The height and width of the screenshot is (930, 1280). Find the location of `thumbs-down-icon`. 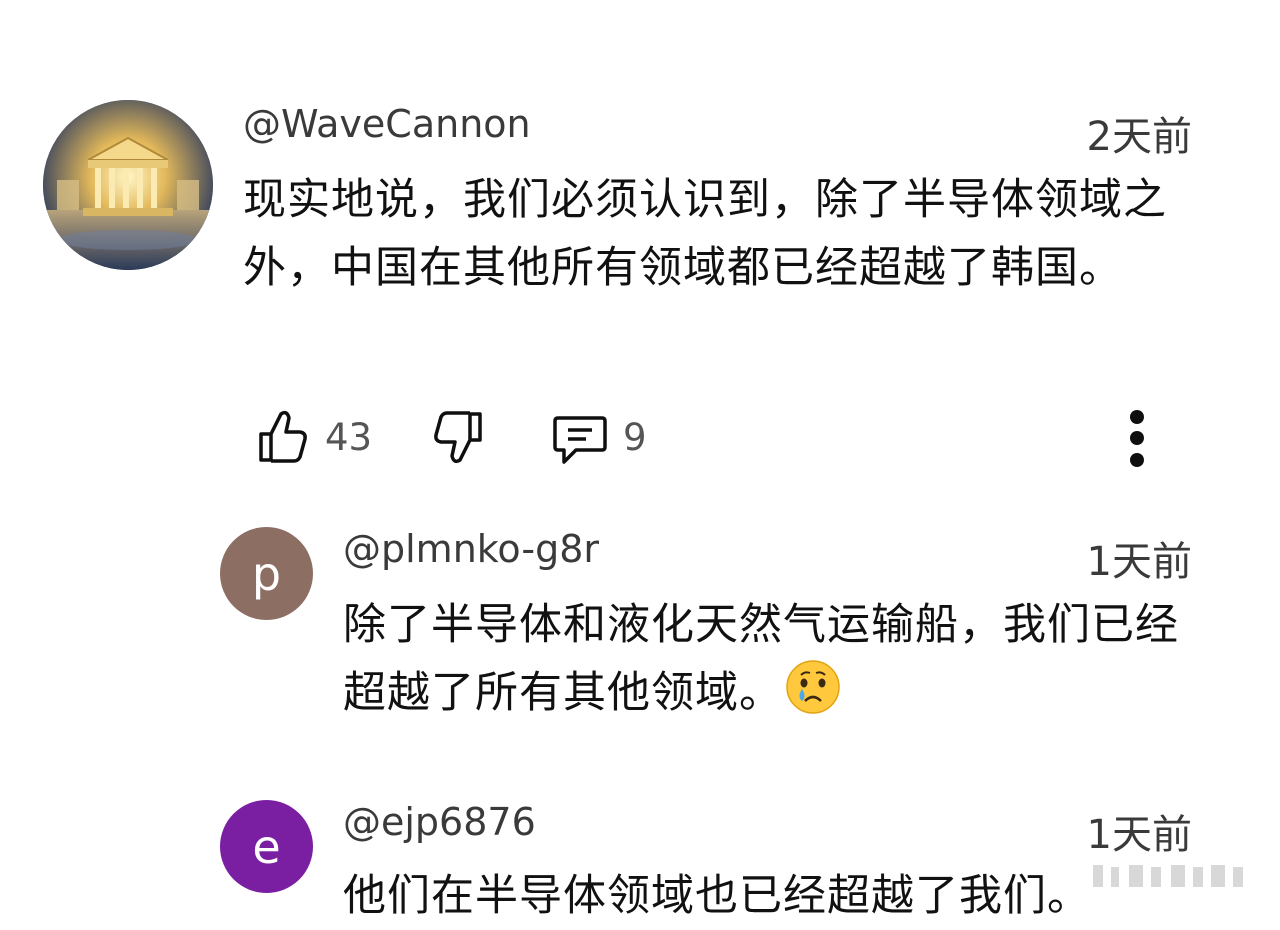

thumbs-down-icon is located at coordinates (458, 437).